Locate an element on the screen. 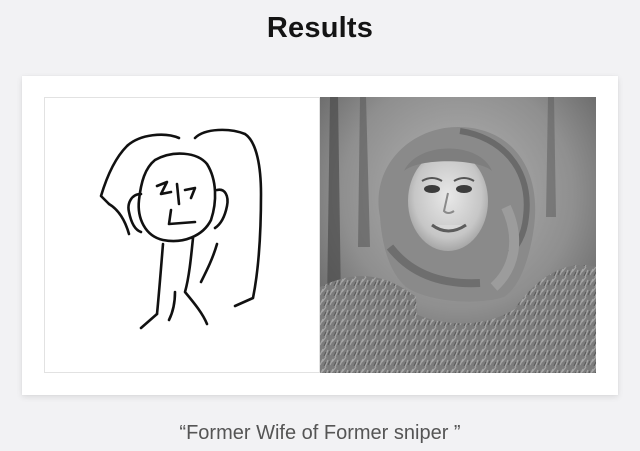 This screenshot has height=451, width=640. page-title: Results is located at coordinates (320, 28).